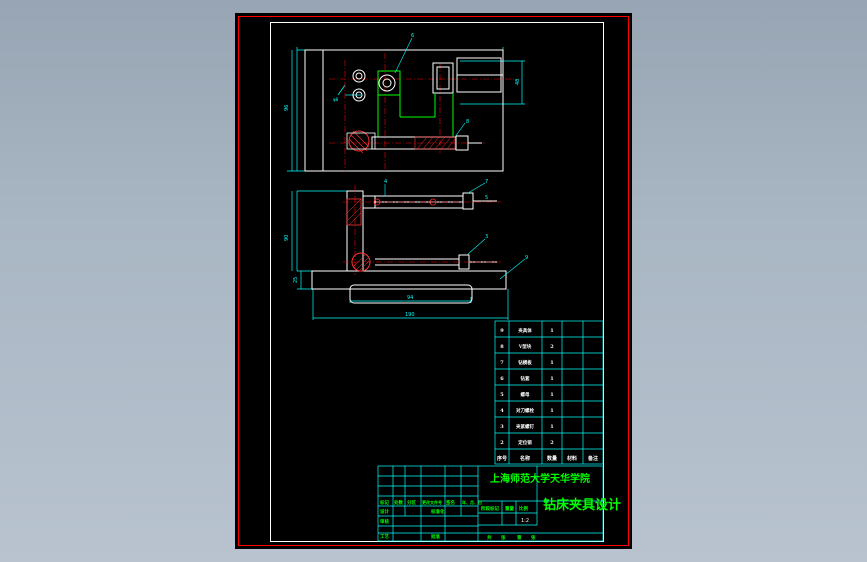 Image resolution: width=867 pixels, height=562 pixels. What do you see at coordinates (503, 537) in the screenshot?
I see `tb-footer-sheet1: 张` at bounding box center [503, 537].